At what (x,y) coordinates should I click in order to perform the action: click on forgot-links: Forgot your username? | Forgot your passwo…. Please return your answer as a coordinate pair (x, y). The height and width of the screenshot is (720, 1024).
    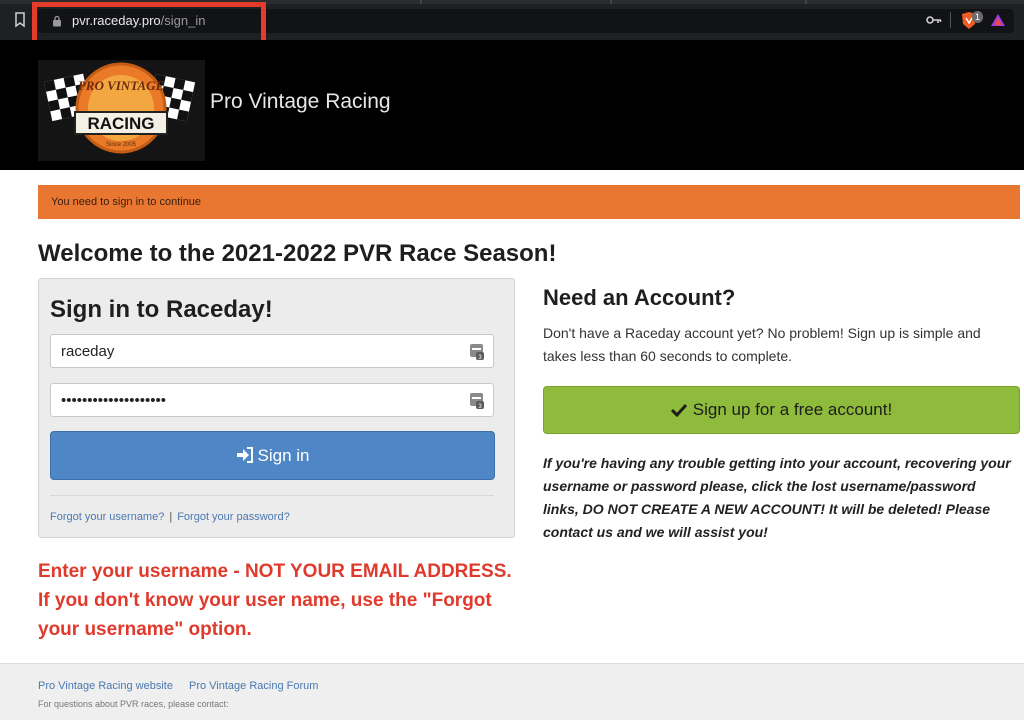
    Looking at the image, I should click on (170, 517).